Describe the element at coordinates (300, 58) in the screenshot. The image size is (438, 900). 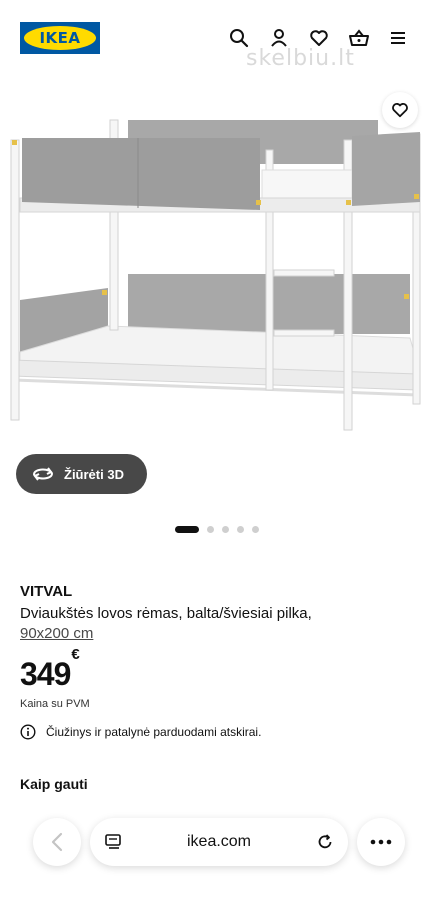
I see `watermark: skelbiu.lt` at that location.